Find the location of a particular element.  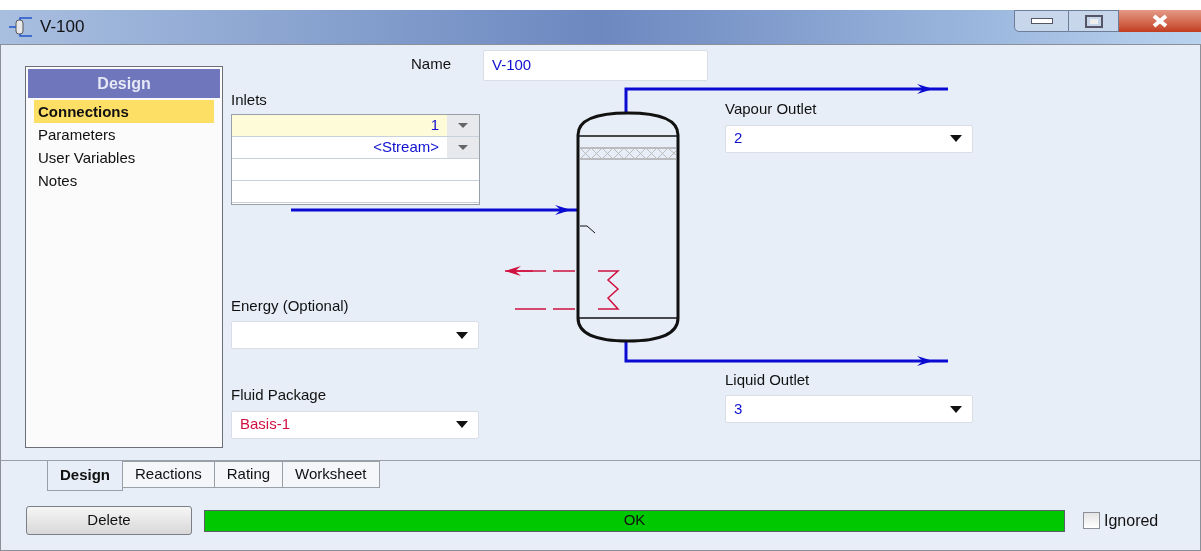

delete-button: Delete is located at coordinates (109, 520).